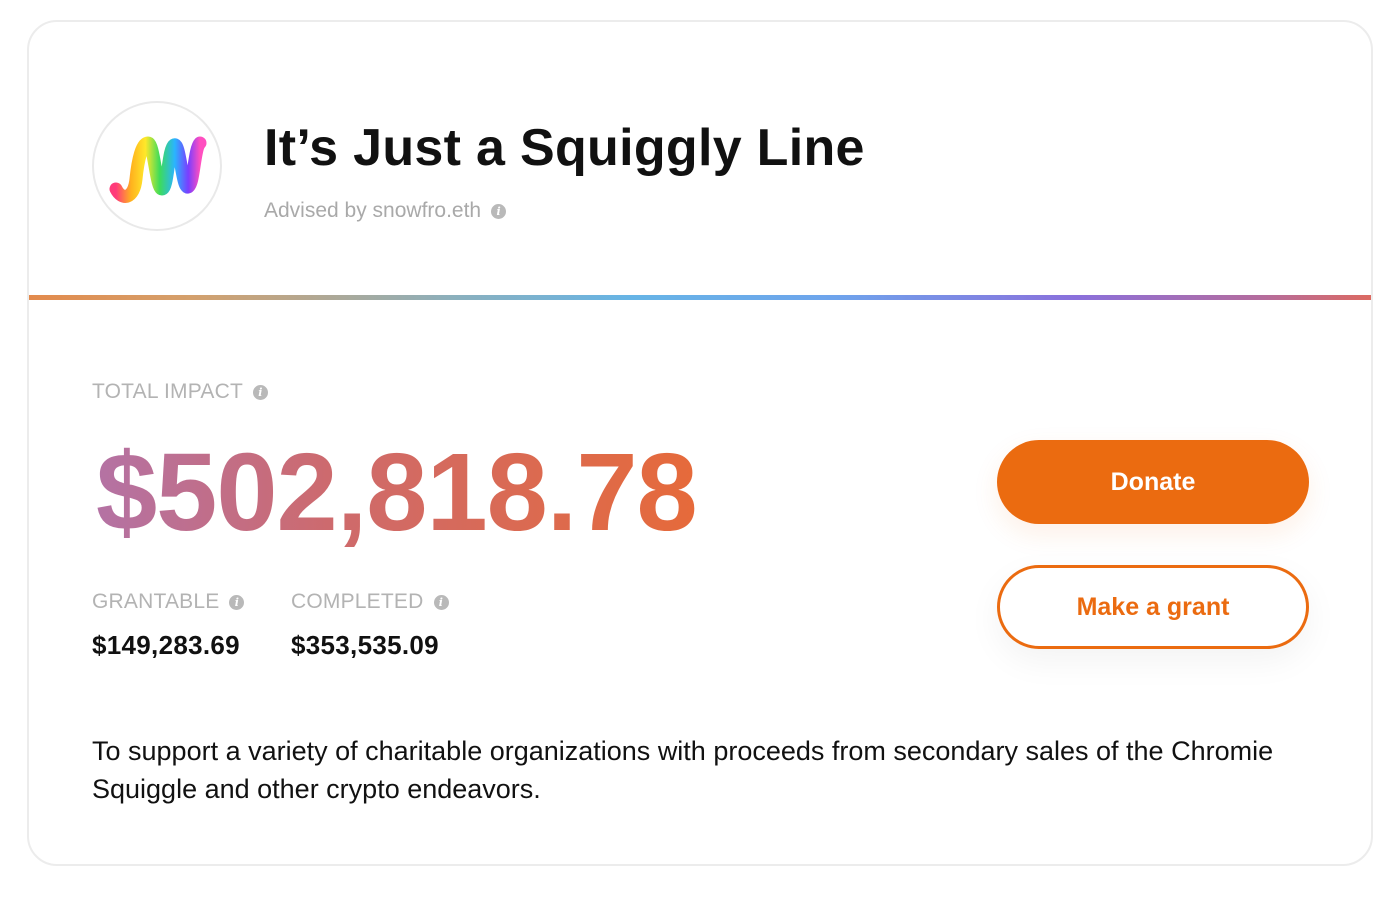  What do you see at coordinates (700, 297) in the screenshot?
I see `gradient-divider` at bounding box center [700, 297].